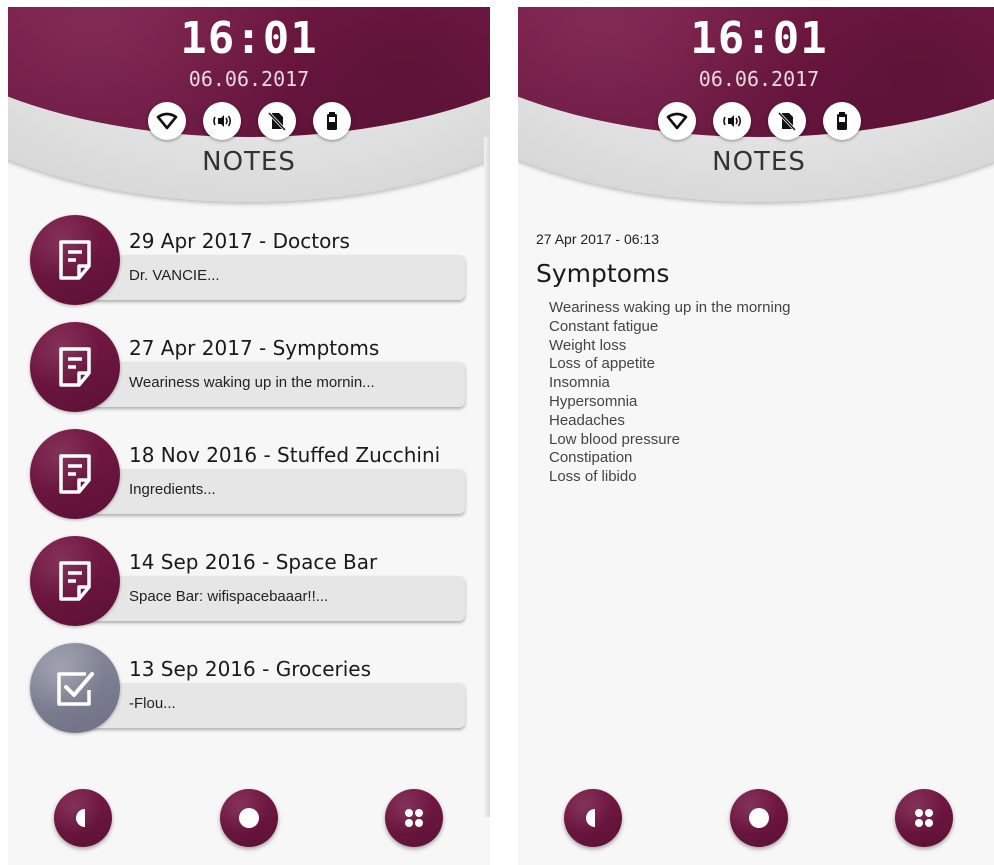  What do you see at coordinates (588, 345) in the screenshot?
I see `note-line: Weight loss` at bounding box center [588, 345].